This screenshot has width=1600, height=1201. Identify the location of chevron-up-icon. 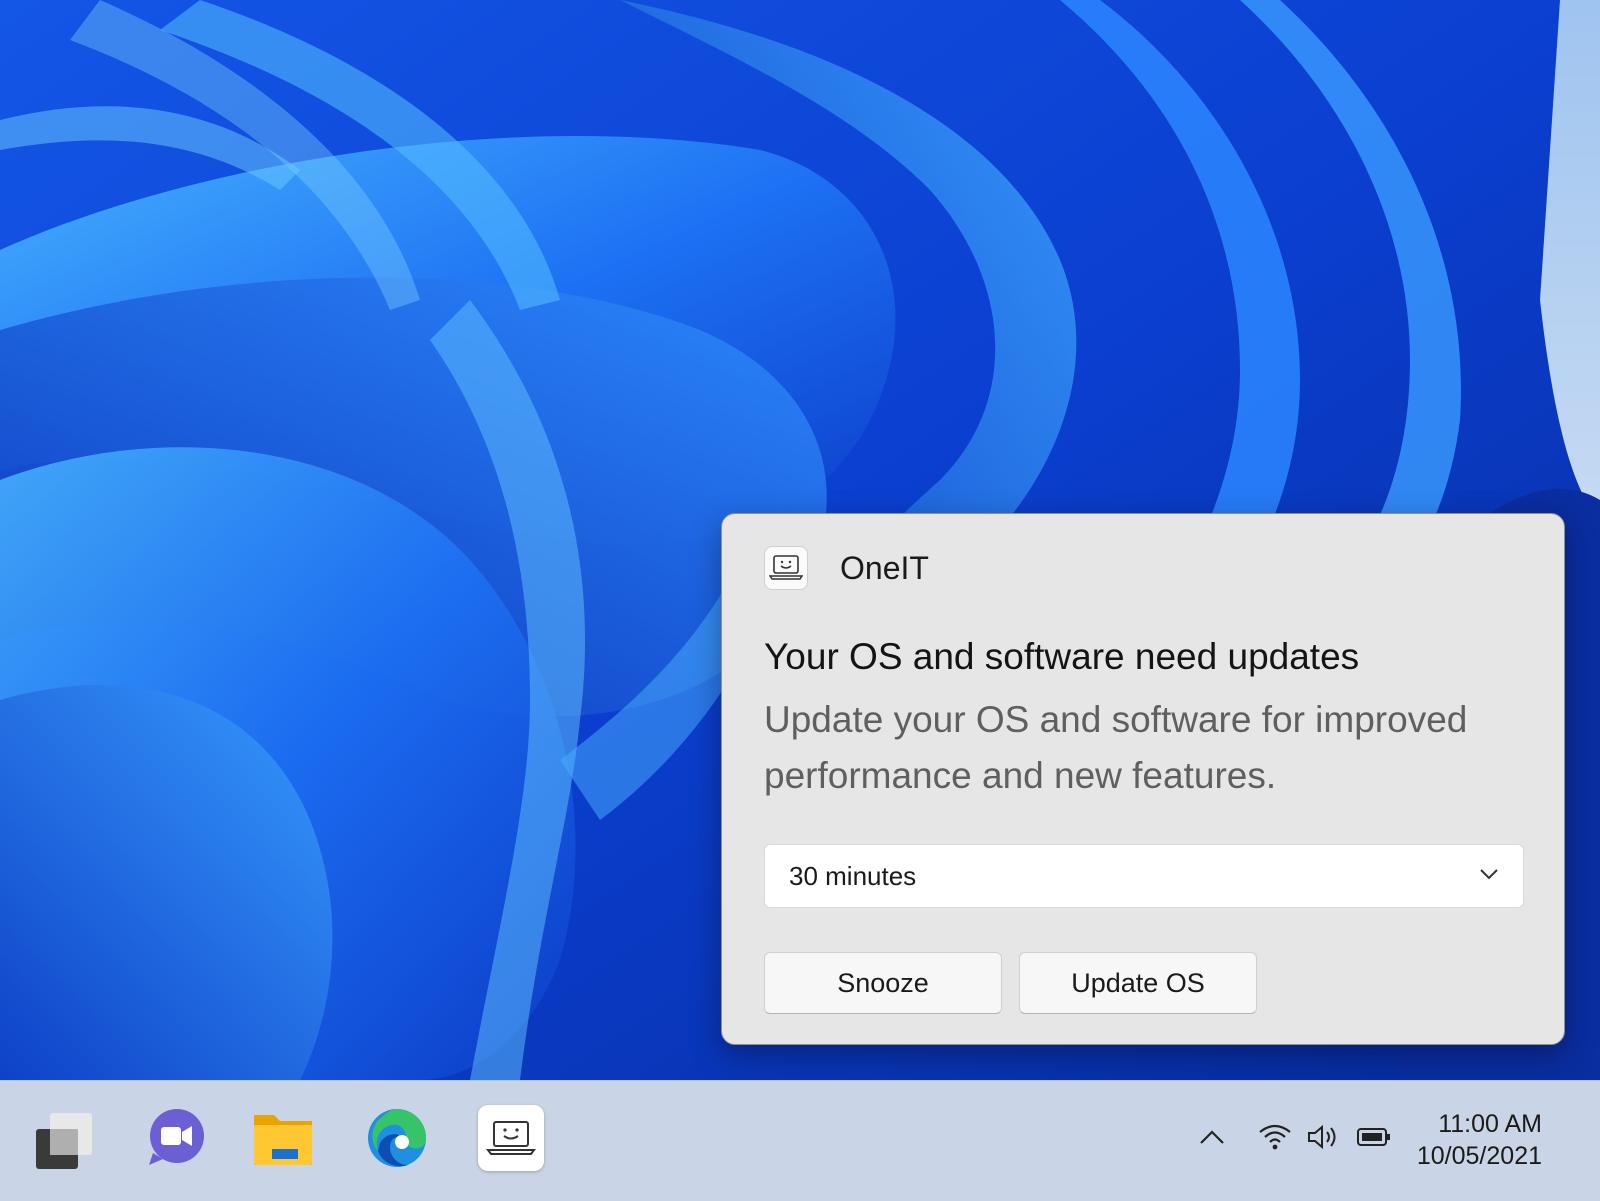
(1212, 1137).